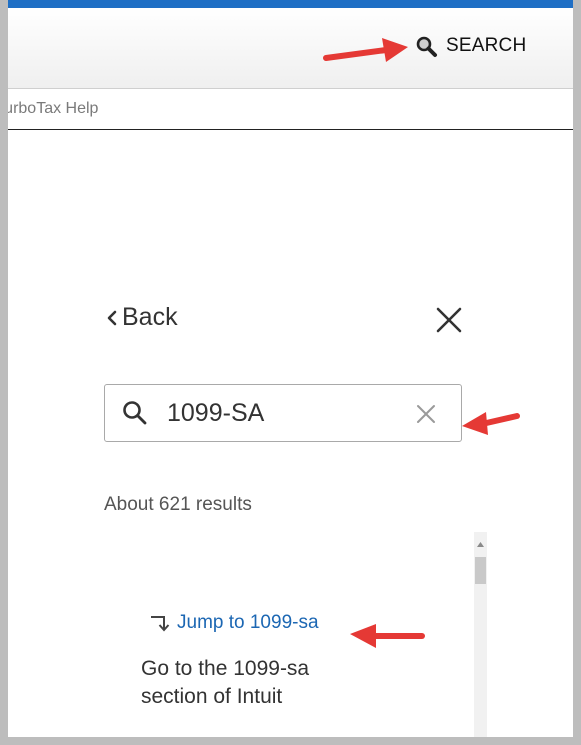  I want to click on back-button: Back, so click(141, 317).